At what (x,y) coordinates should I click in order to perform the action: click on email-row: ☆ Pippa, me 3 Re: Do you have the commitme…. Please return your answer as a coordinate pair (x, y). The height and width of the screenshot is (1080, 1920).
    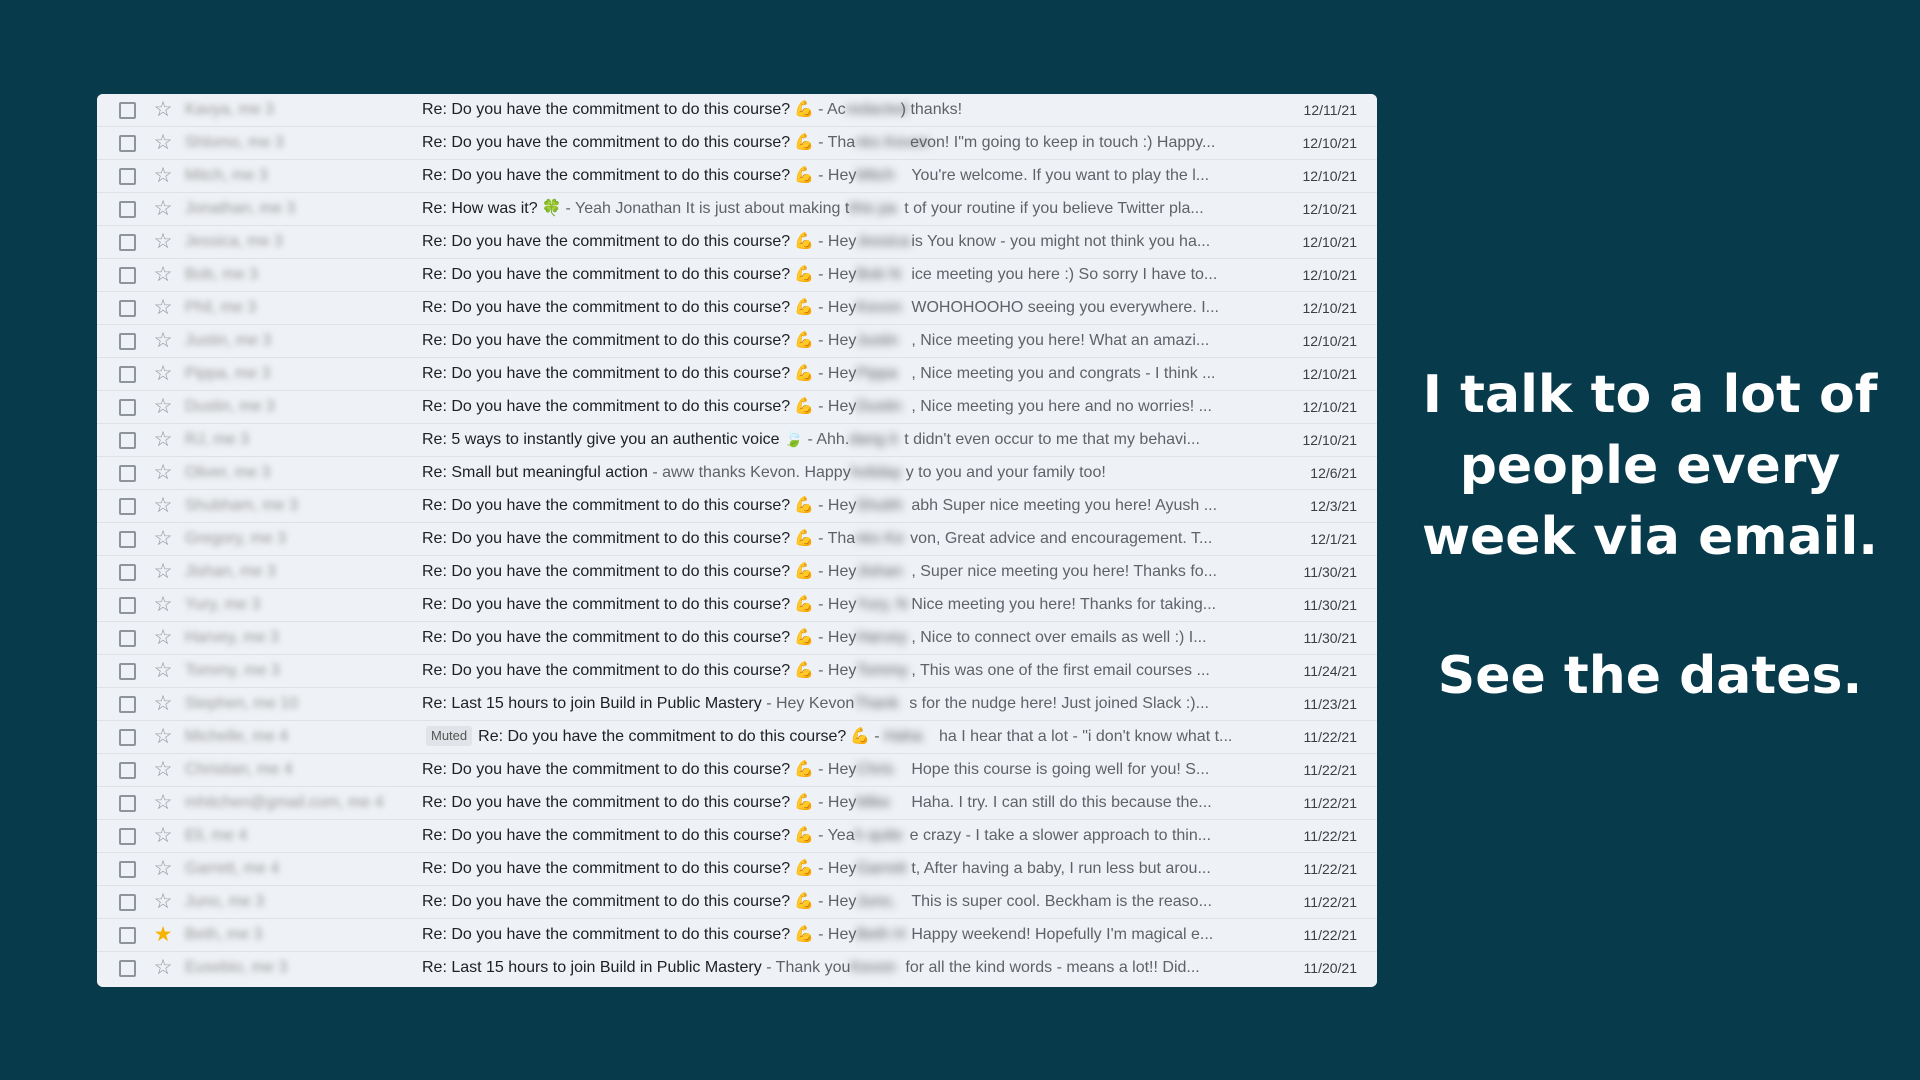
    Looking at the image, I should click on (737, 374).